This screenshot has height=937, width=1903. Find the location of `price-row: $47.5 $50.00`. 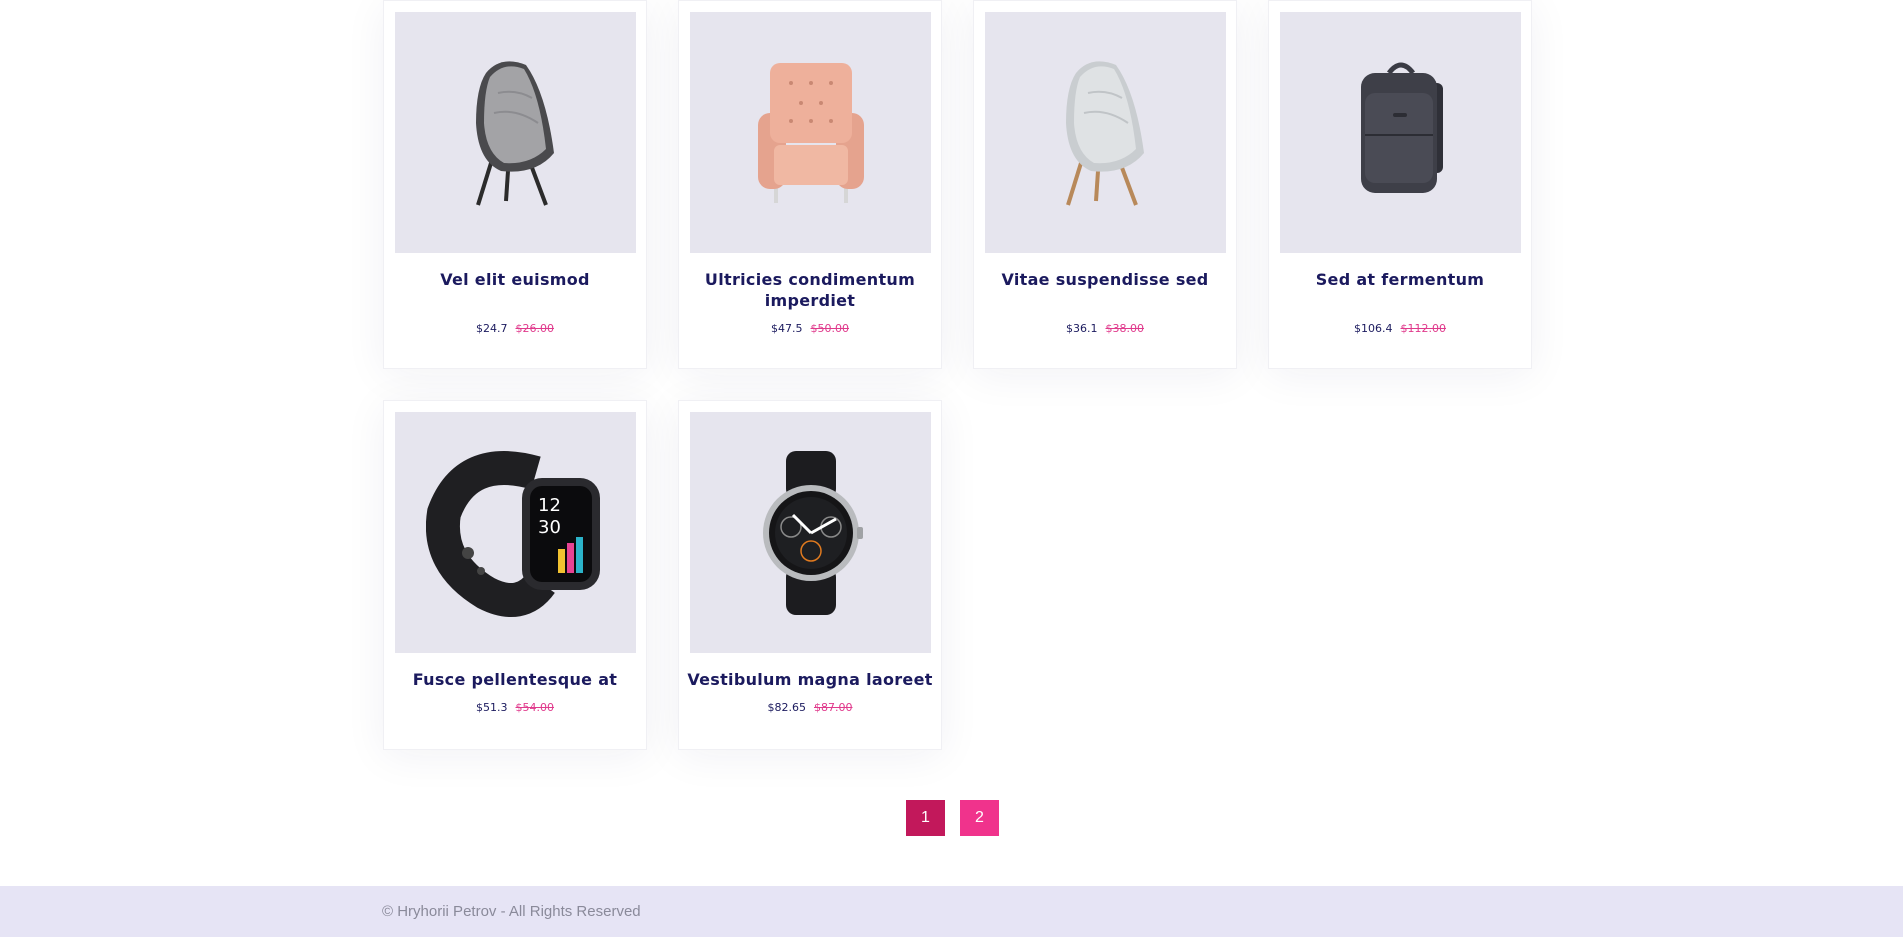

price-row: $47.5 $50.00 is located at coordinates (810, 328).